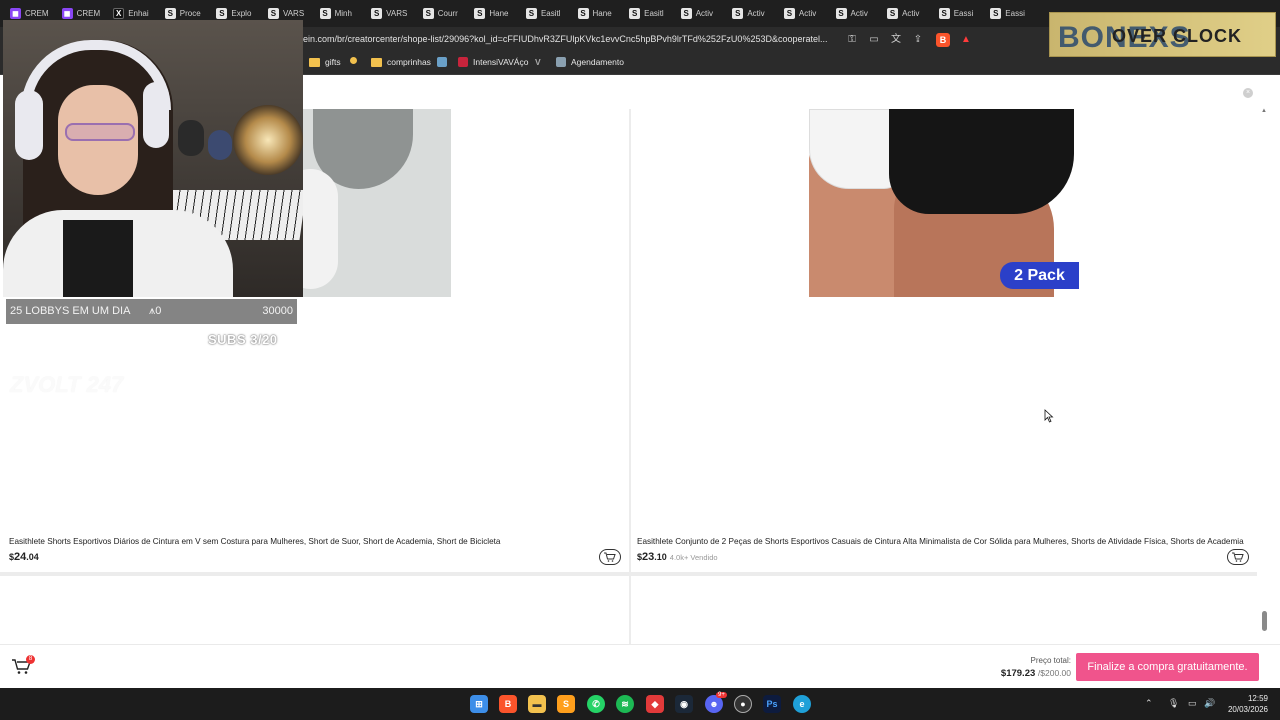  What do you see at coordinates (508, 704) in the screenshot?
I see `brave-icon: B` at bounding box center [508, 704].